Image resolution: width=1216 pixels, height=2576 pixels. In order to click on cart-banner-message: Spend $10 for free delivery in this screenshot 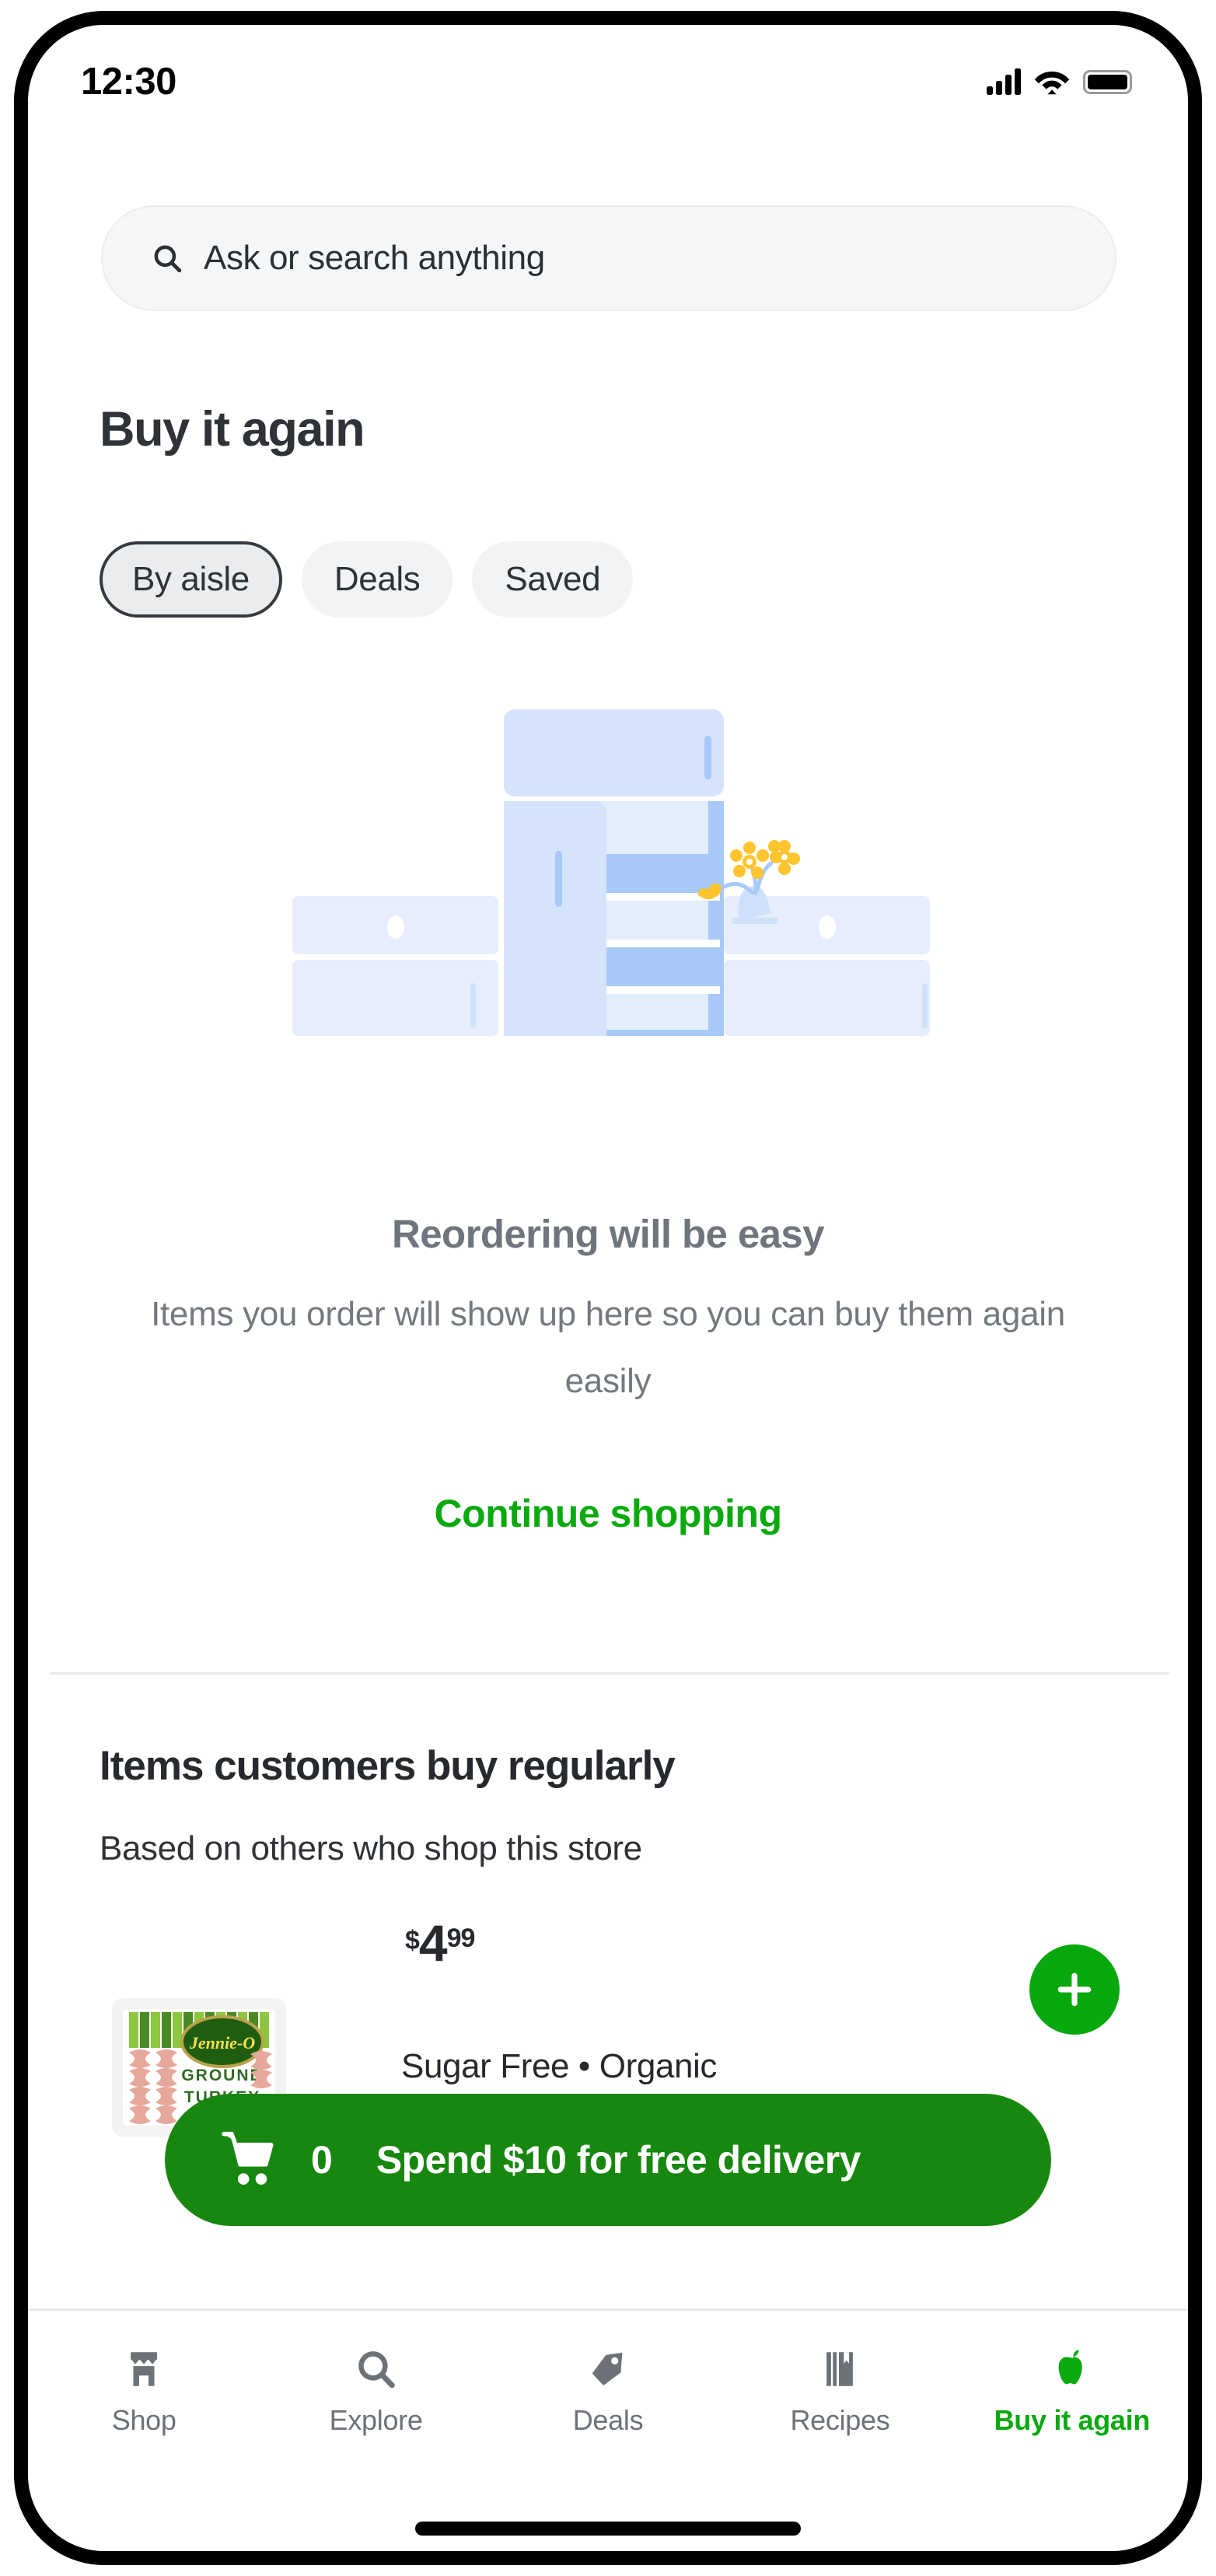, I will do `click(618, 2160)`.